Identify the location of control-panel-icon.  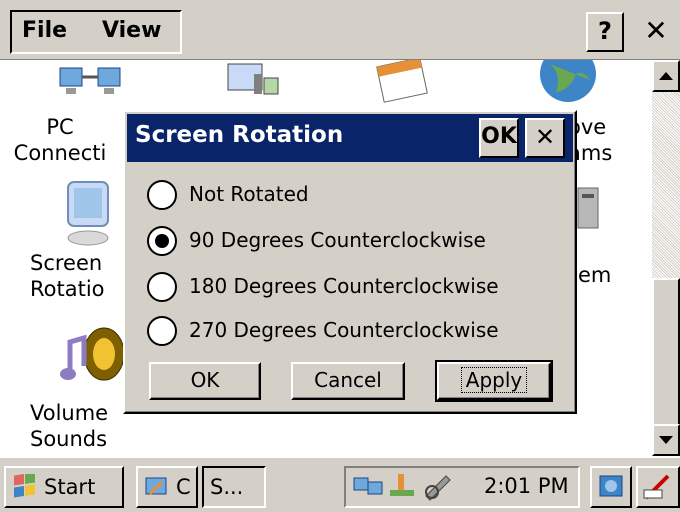
(156, 486).